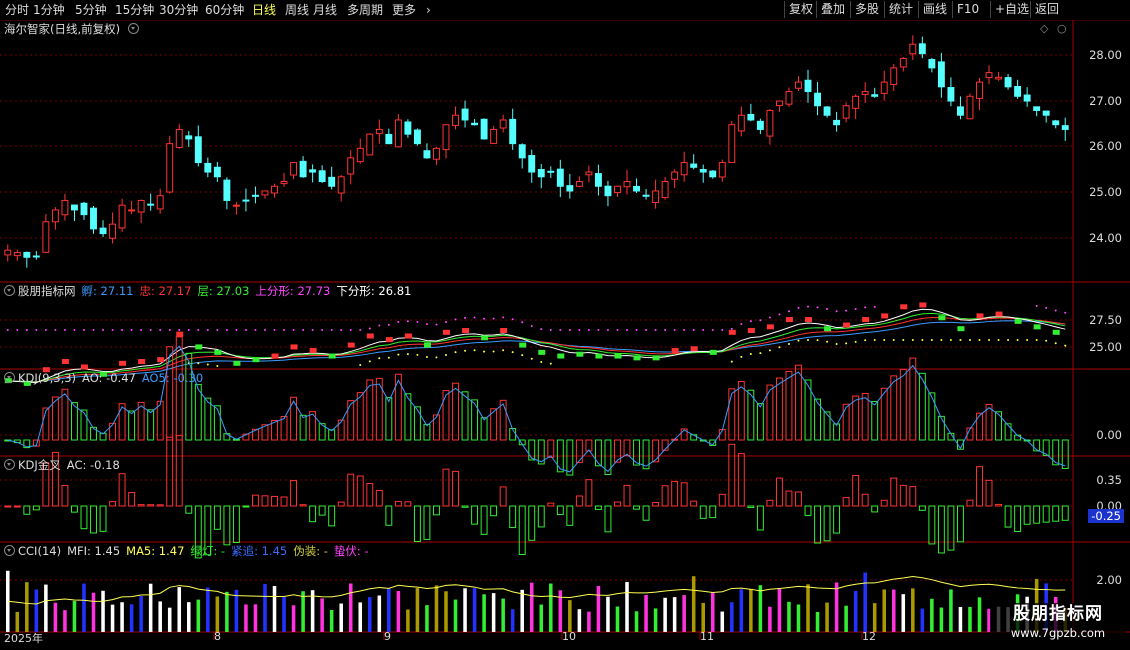 Image resolution: width=1130 pixels, height=650 pixels. What do you see at coordinates (1062, 28) in the screenshot?
I see `circle-icon: ○` at bounding box center [1062, 28].